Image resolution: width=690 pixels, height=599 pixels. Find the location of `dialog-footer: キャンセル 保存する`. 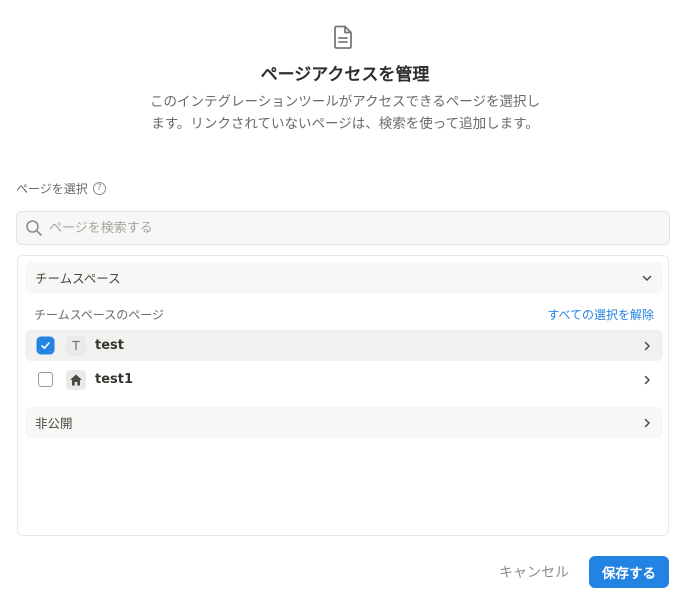

dialog-footer: キャンセル 保存する is located at coordinates (584, 572).